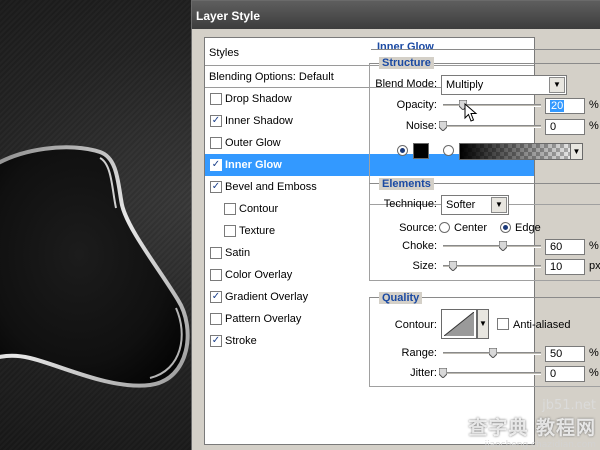  Describe the element at coordinates (271, 77) in the screenshot. I see `style-item-label: Blending Options: Default` at that location.